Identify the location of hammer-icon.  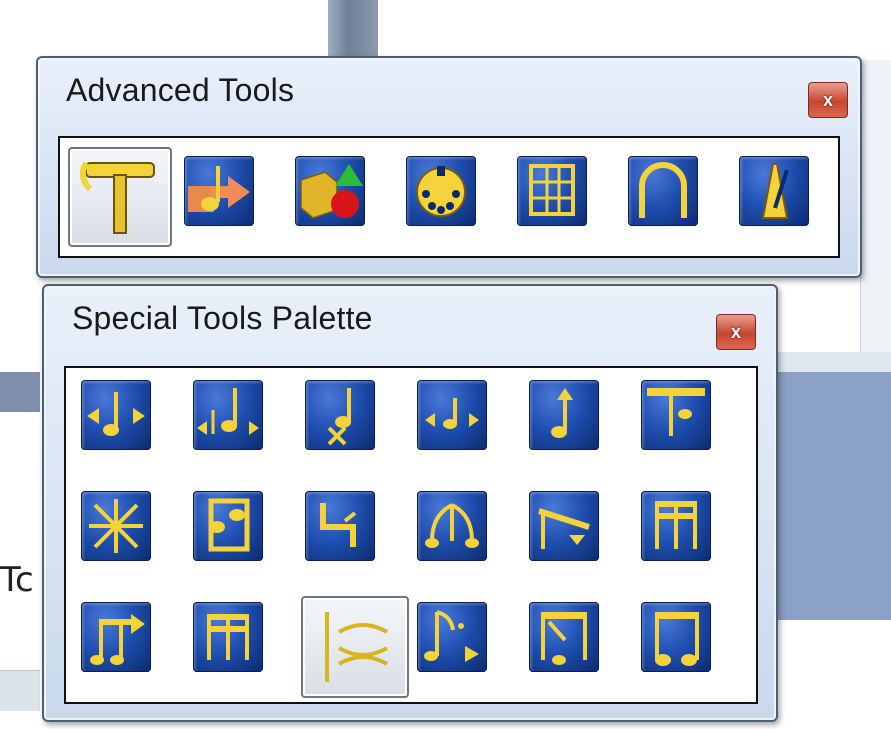
(117, 197).